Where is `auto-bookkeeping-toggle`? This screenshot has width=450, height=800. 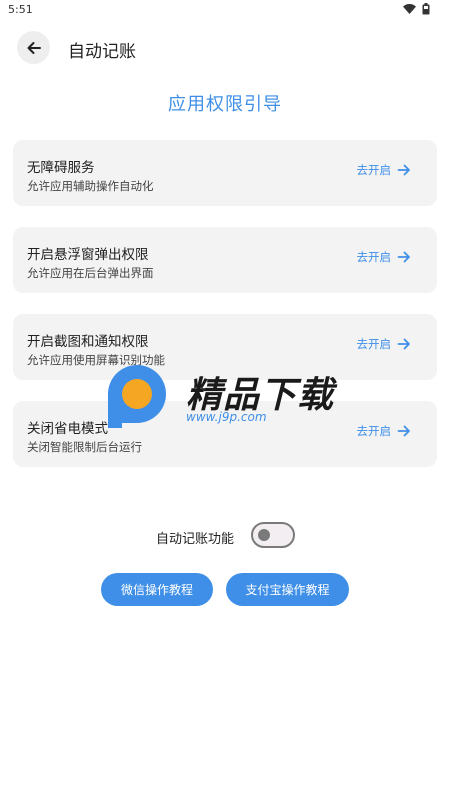 auto-bookkeeping-toggle is located at coordinates (273, 535).